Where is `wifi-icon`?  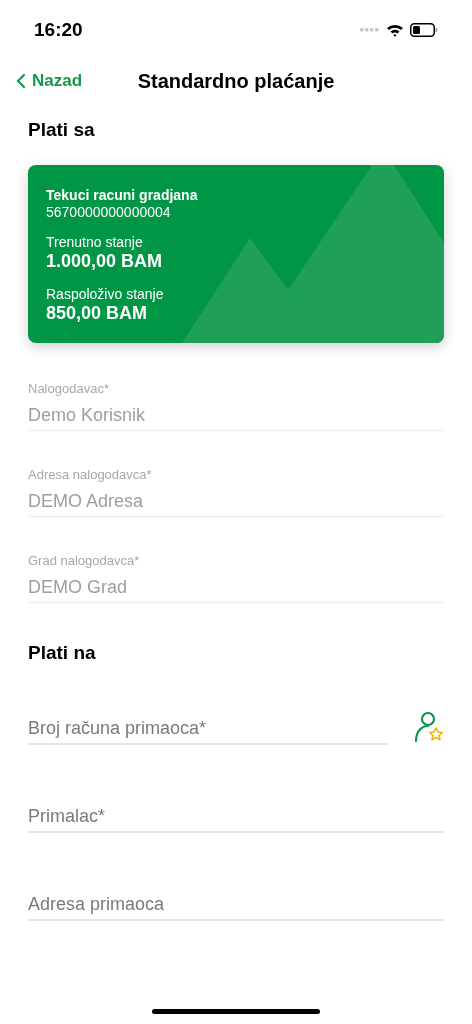 wifi-icon is located at coordinates (395, 30).